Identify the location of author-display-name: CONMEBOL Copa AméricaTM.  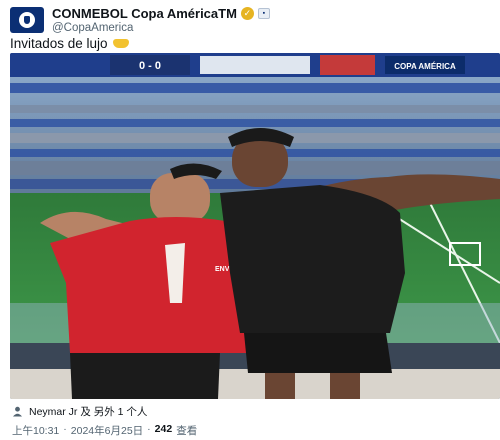
(144, 13).